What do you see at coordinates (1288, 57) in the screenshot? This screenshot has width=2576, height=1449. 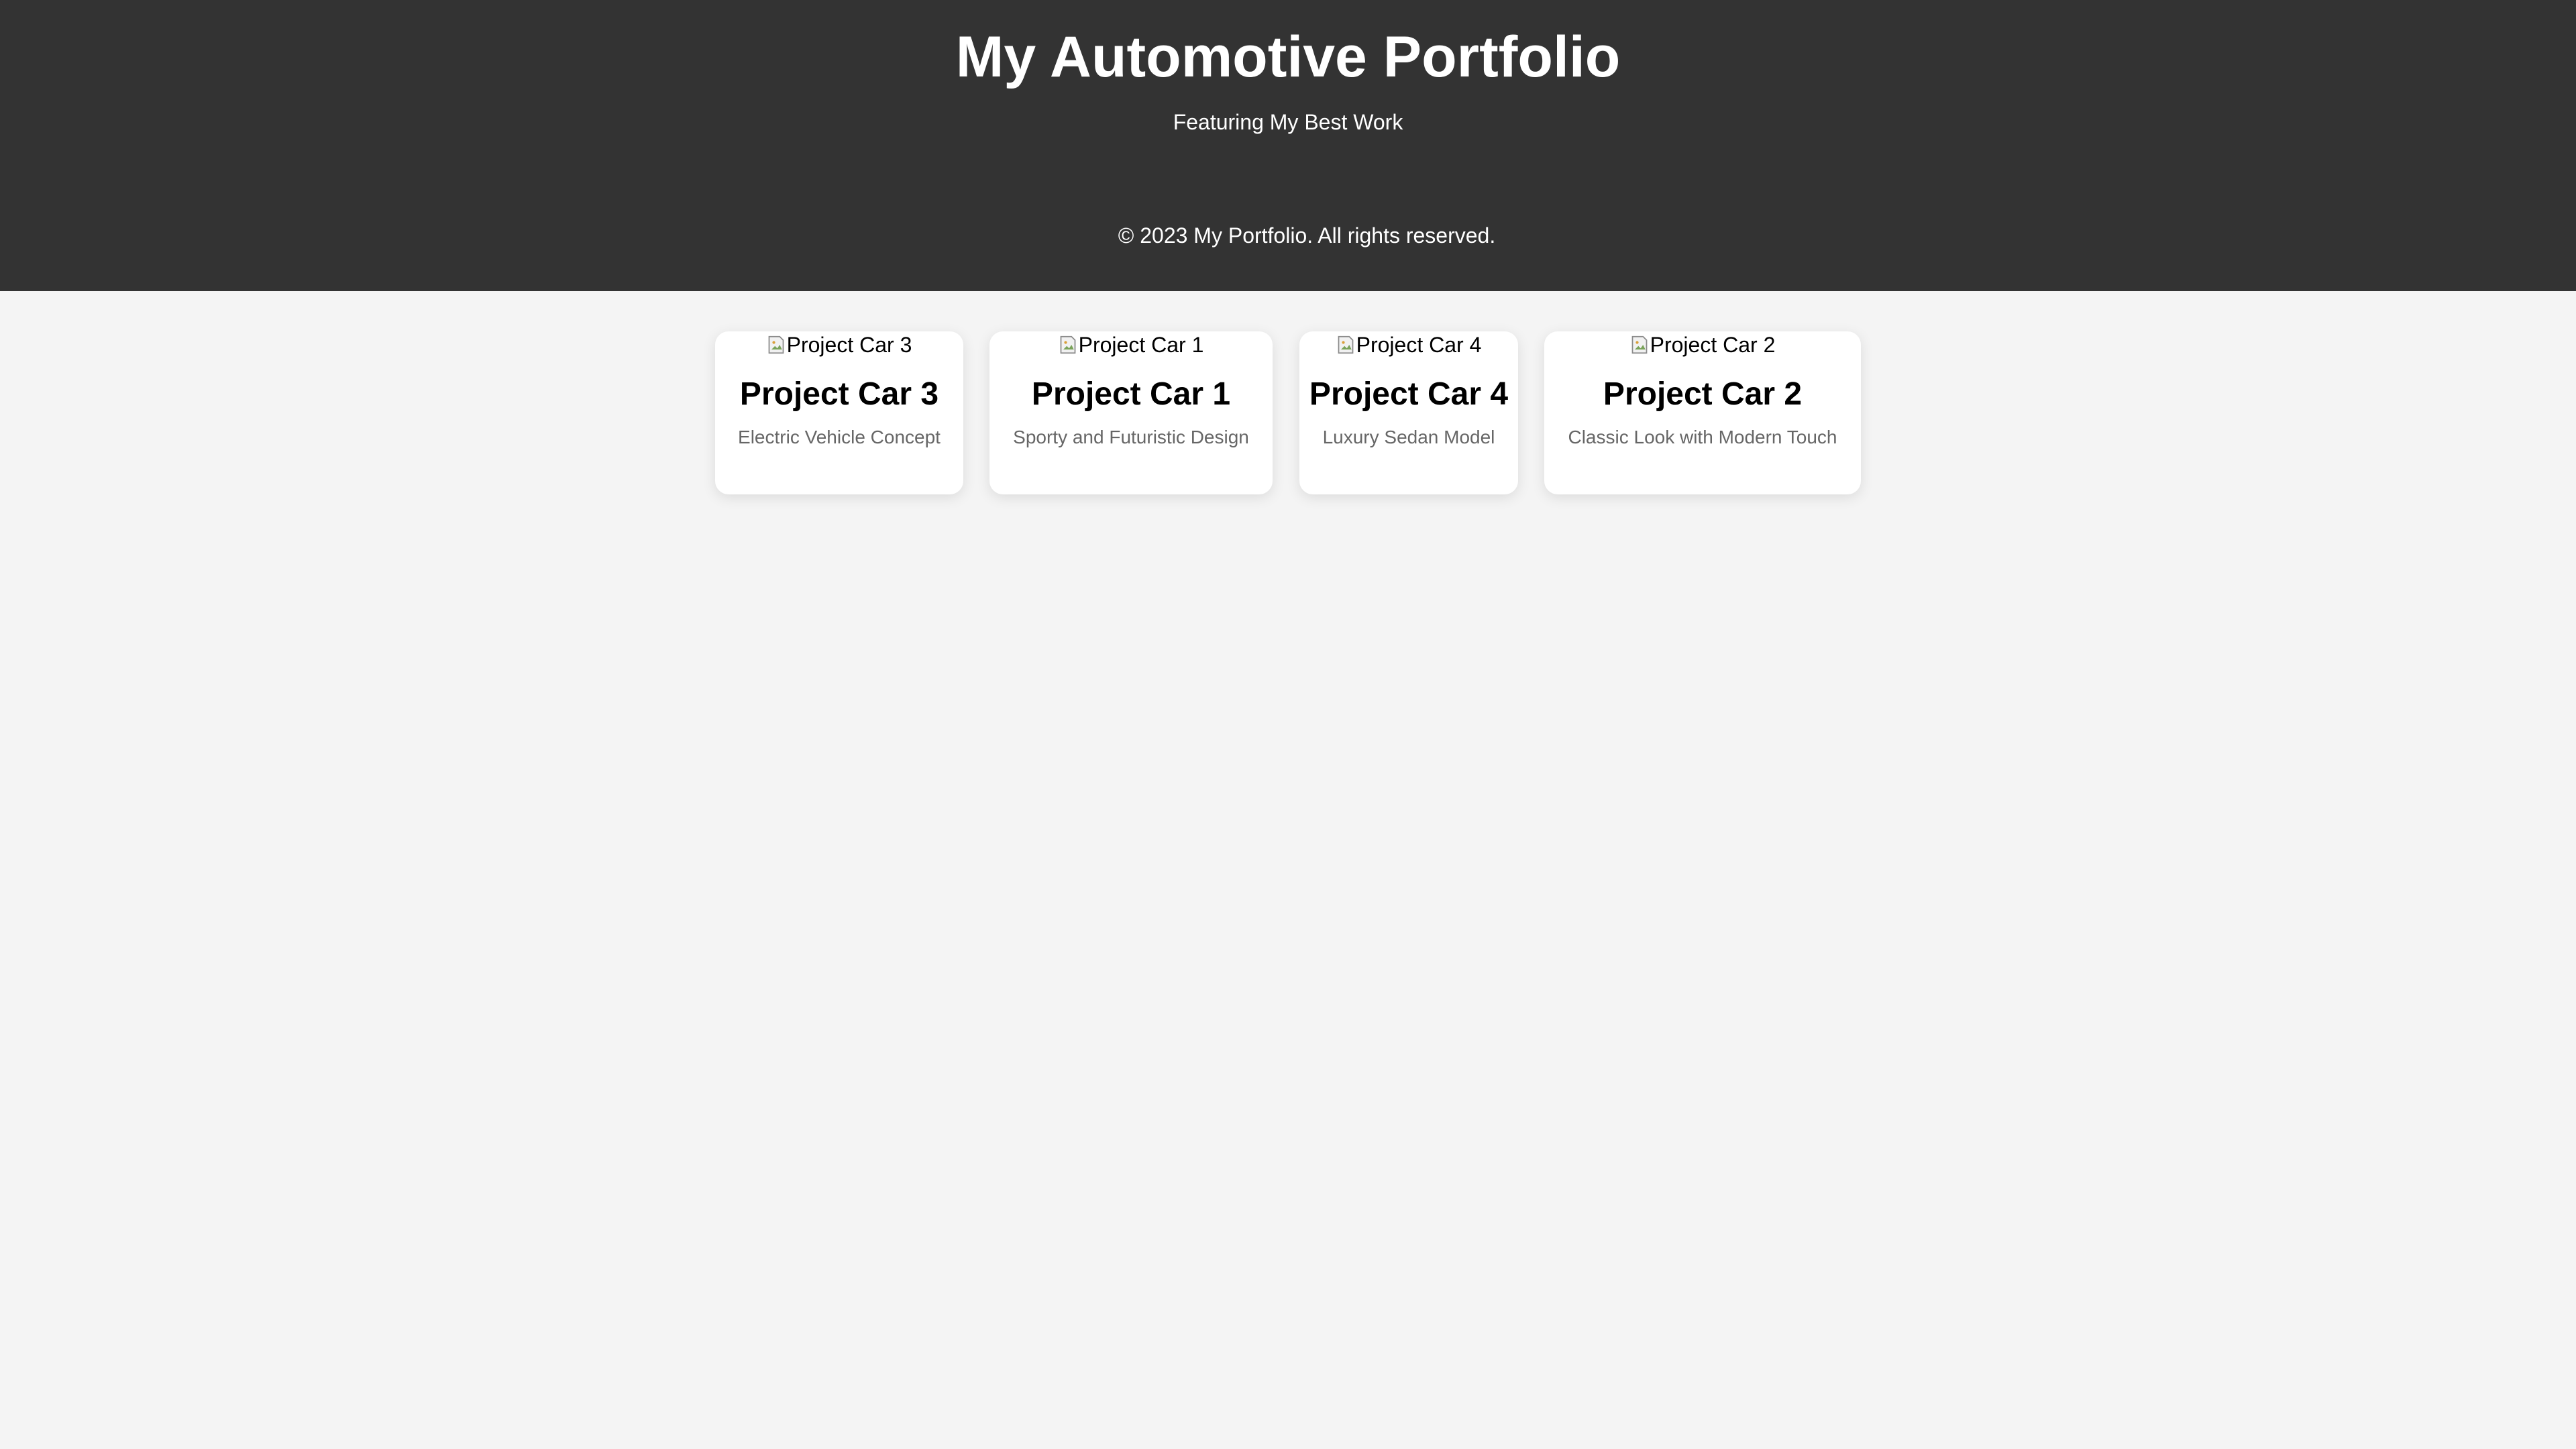 I see `site-title: My Automotive Portfolio` at bounding box center [1288, 57].